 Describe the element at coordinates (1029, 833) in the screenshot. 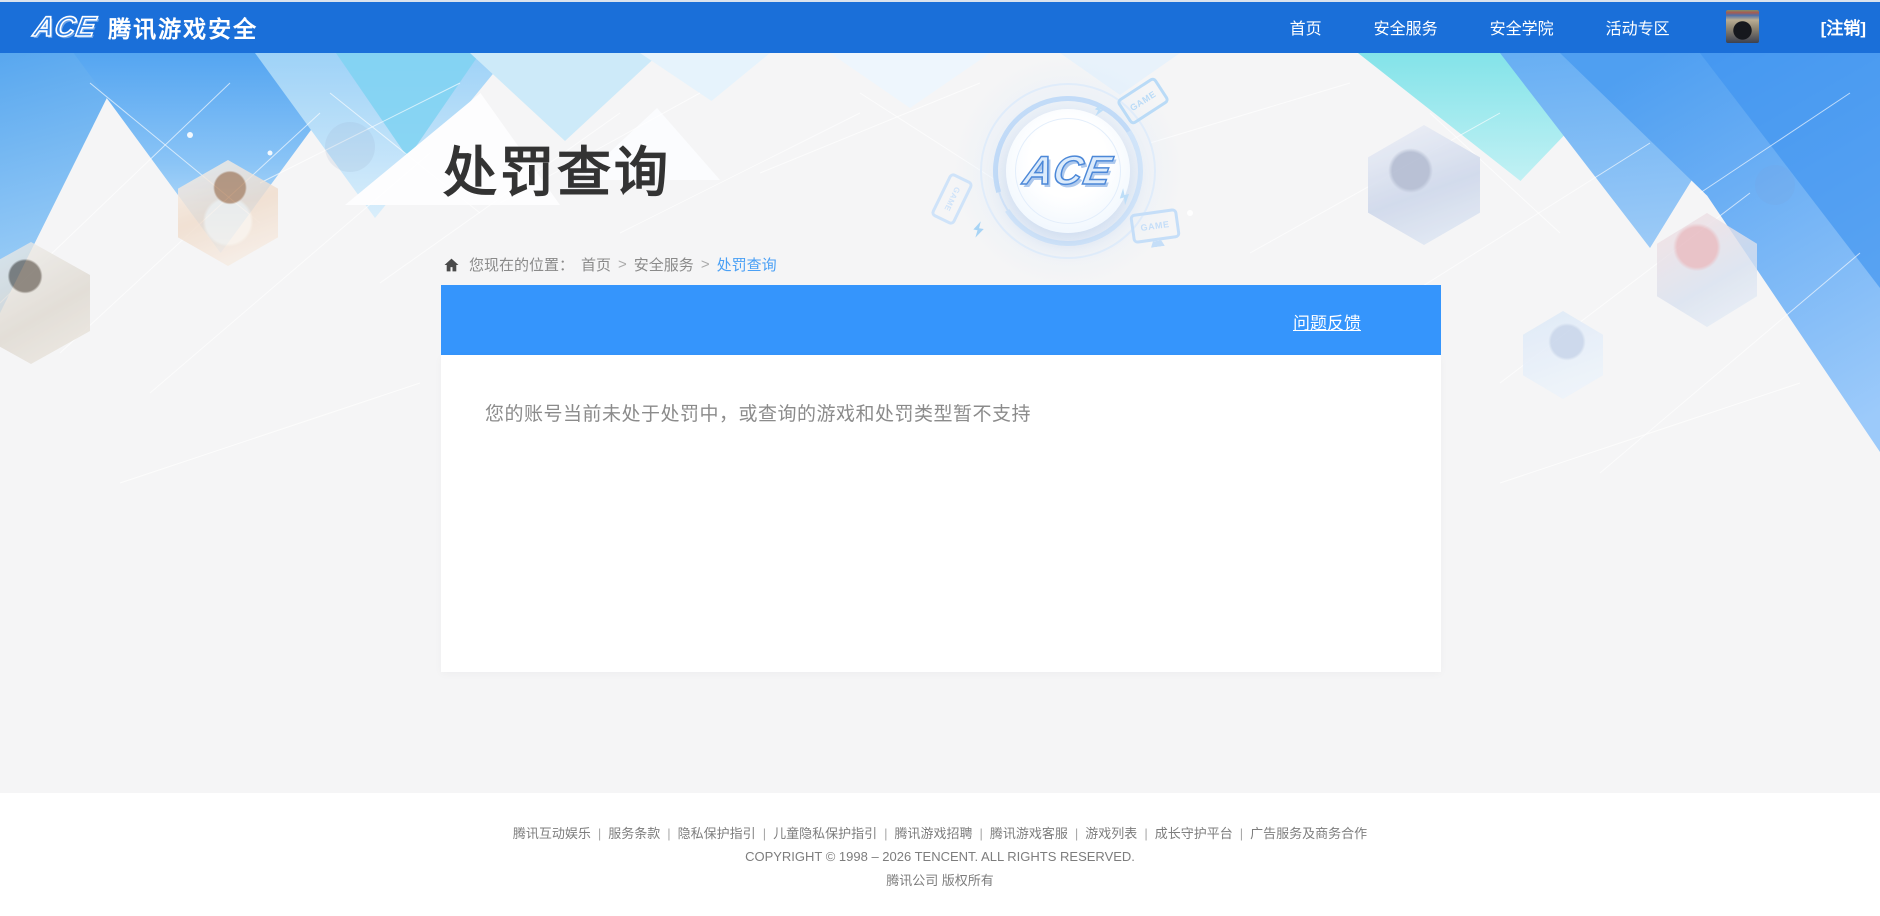

I see `footer-link-customer-service: 腾讯游戏客服` at that location.